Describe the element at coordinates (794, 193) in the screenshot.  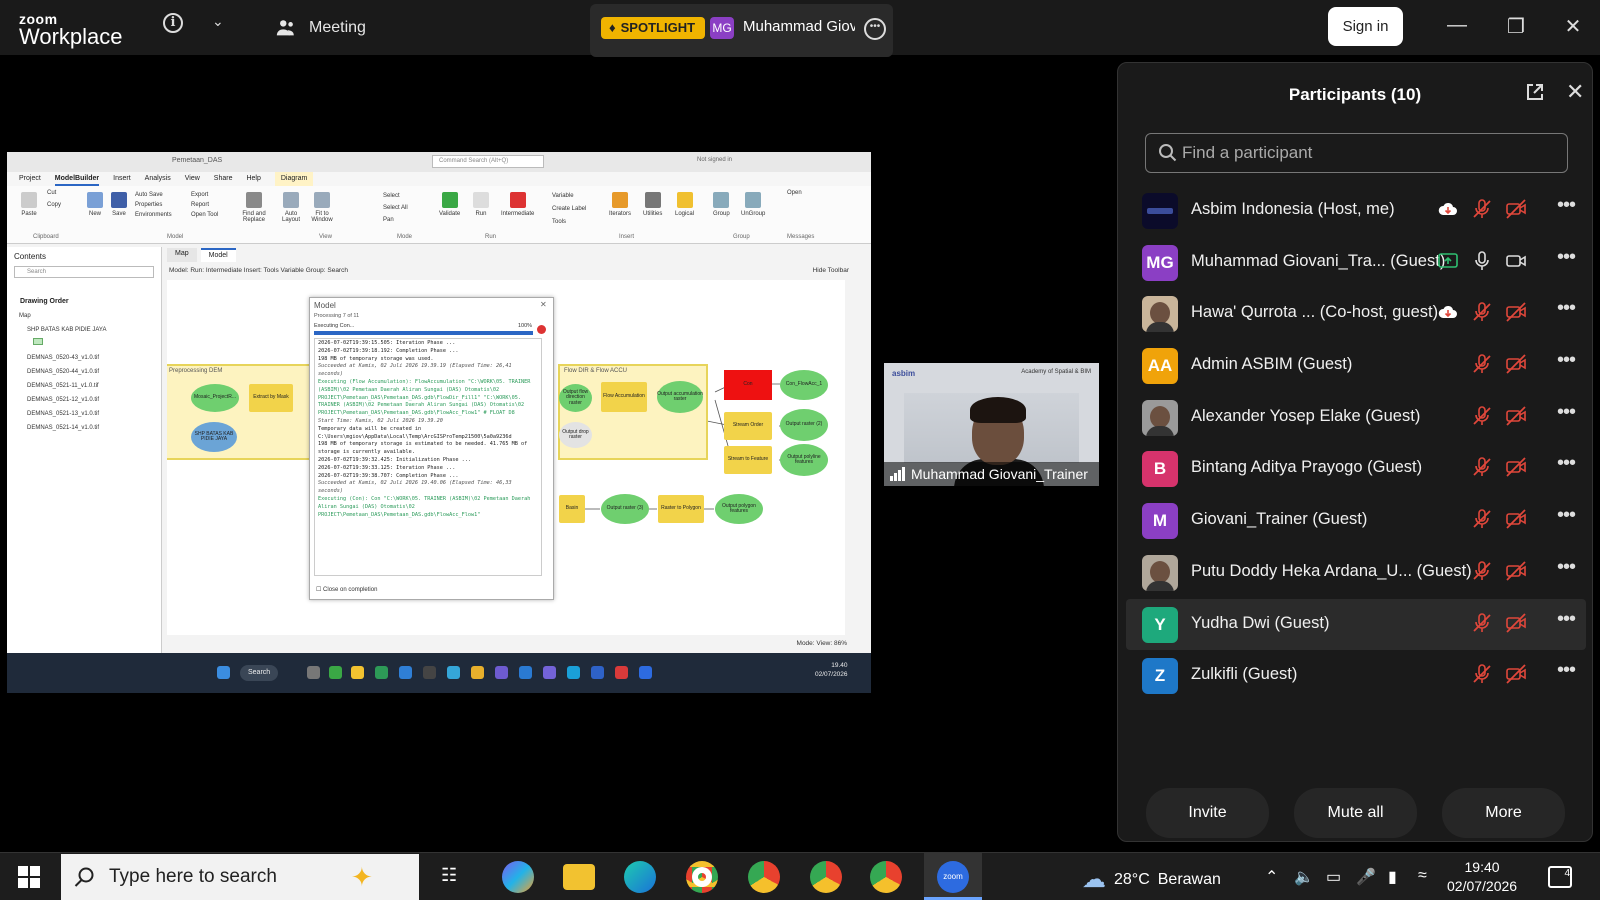
I see `ribbon-open: Open` at that location.